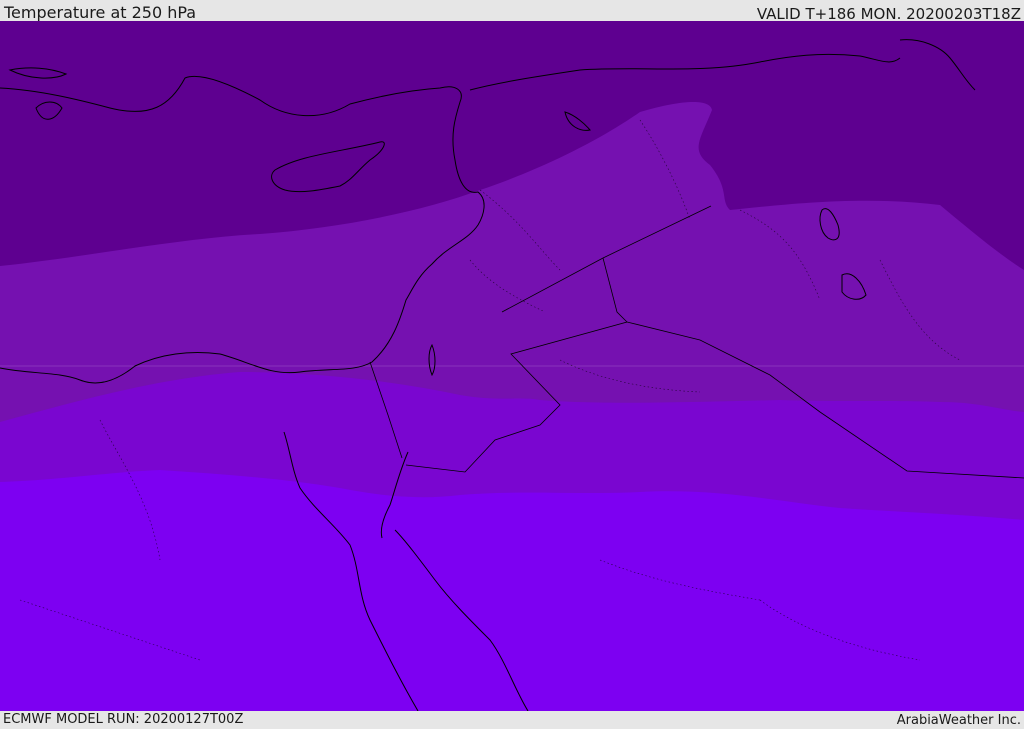 Image resolution: width=1024 pixels, height=729 pixels. Describe the element at coordinates (123, 719) in the screenshot. I see `model-run: ECMWF MODEL RUN: 20200127T00Z` at that location.